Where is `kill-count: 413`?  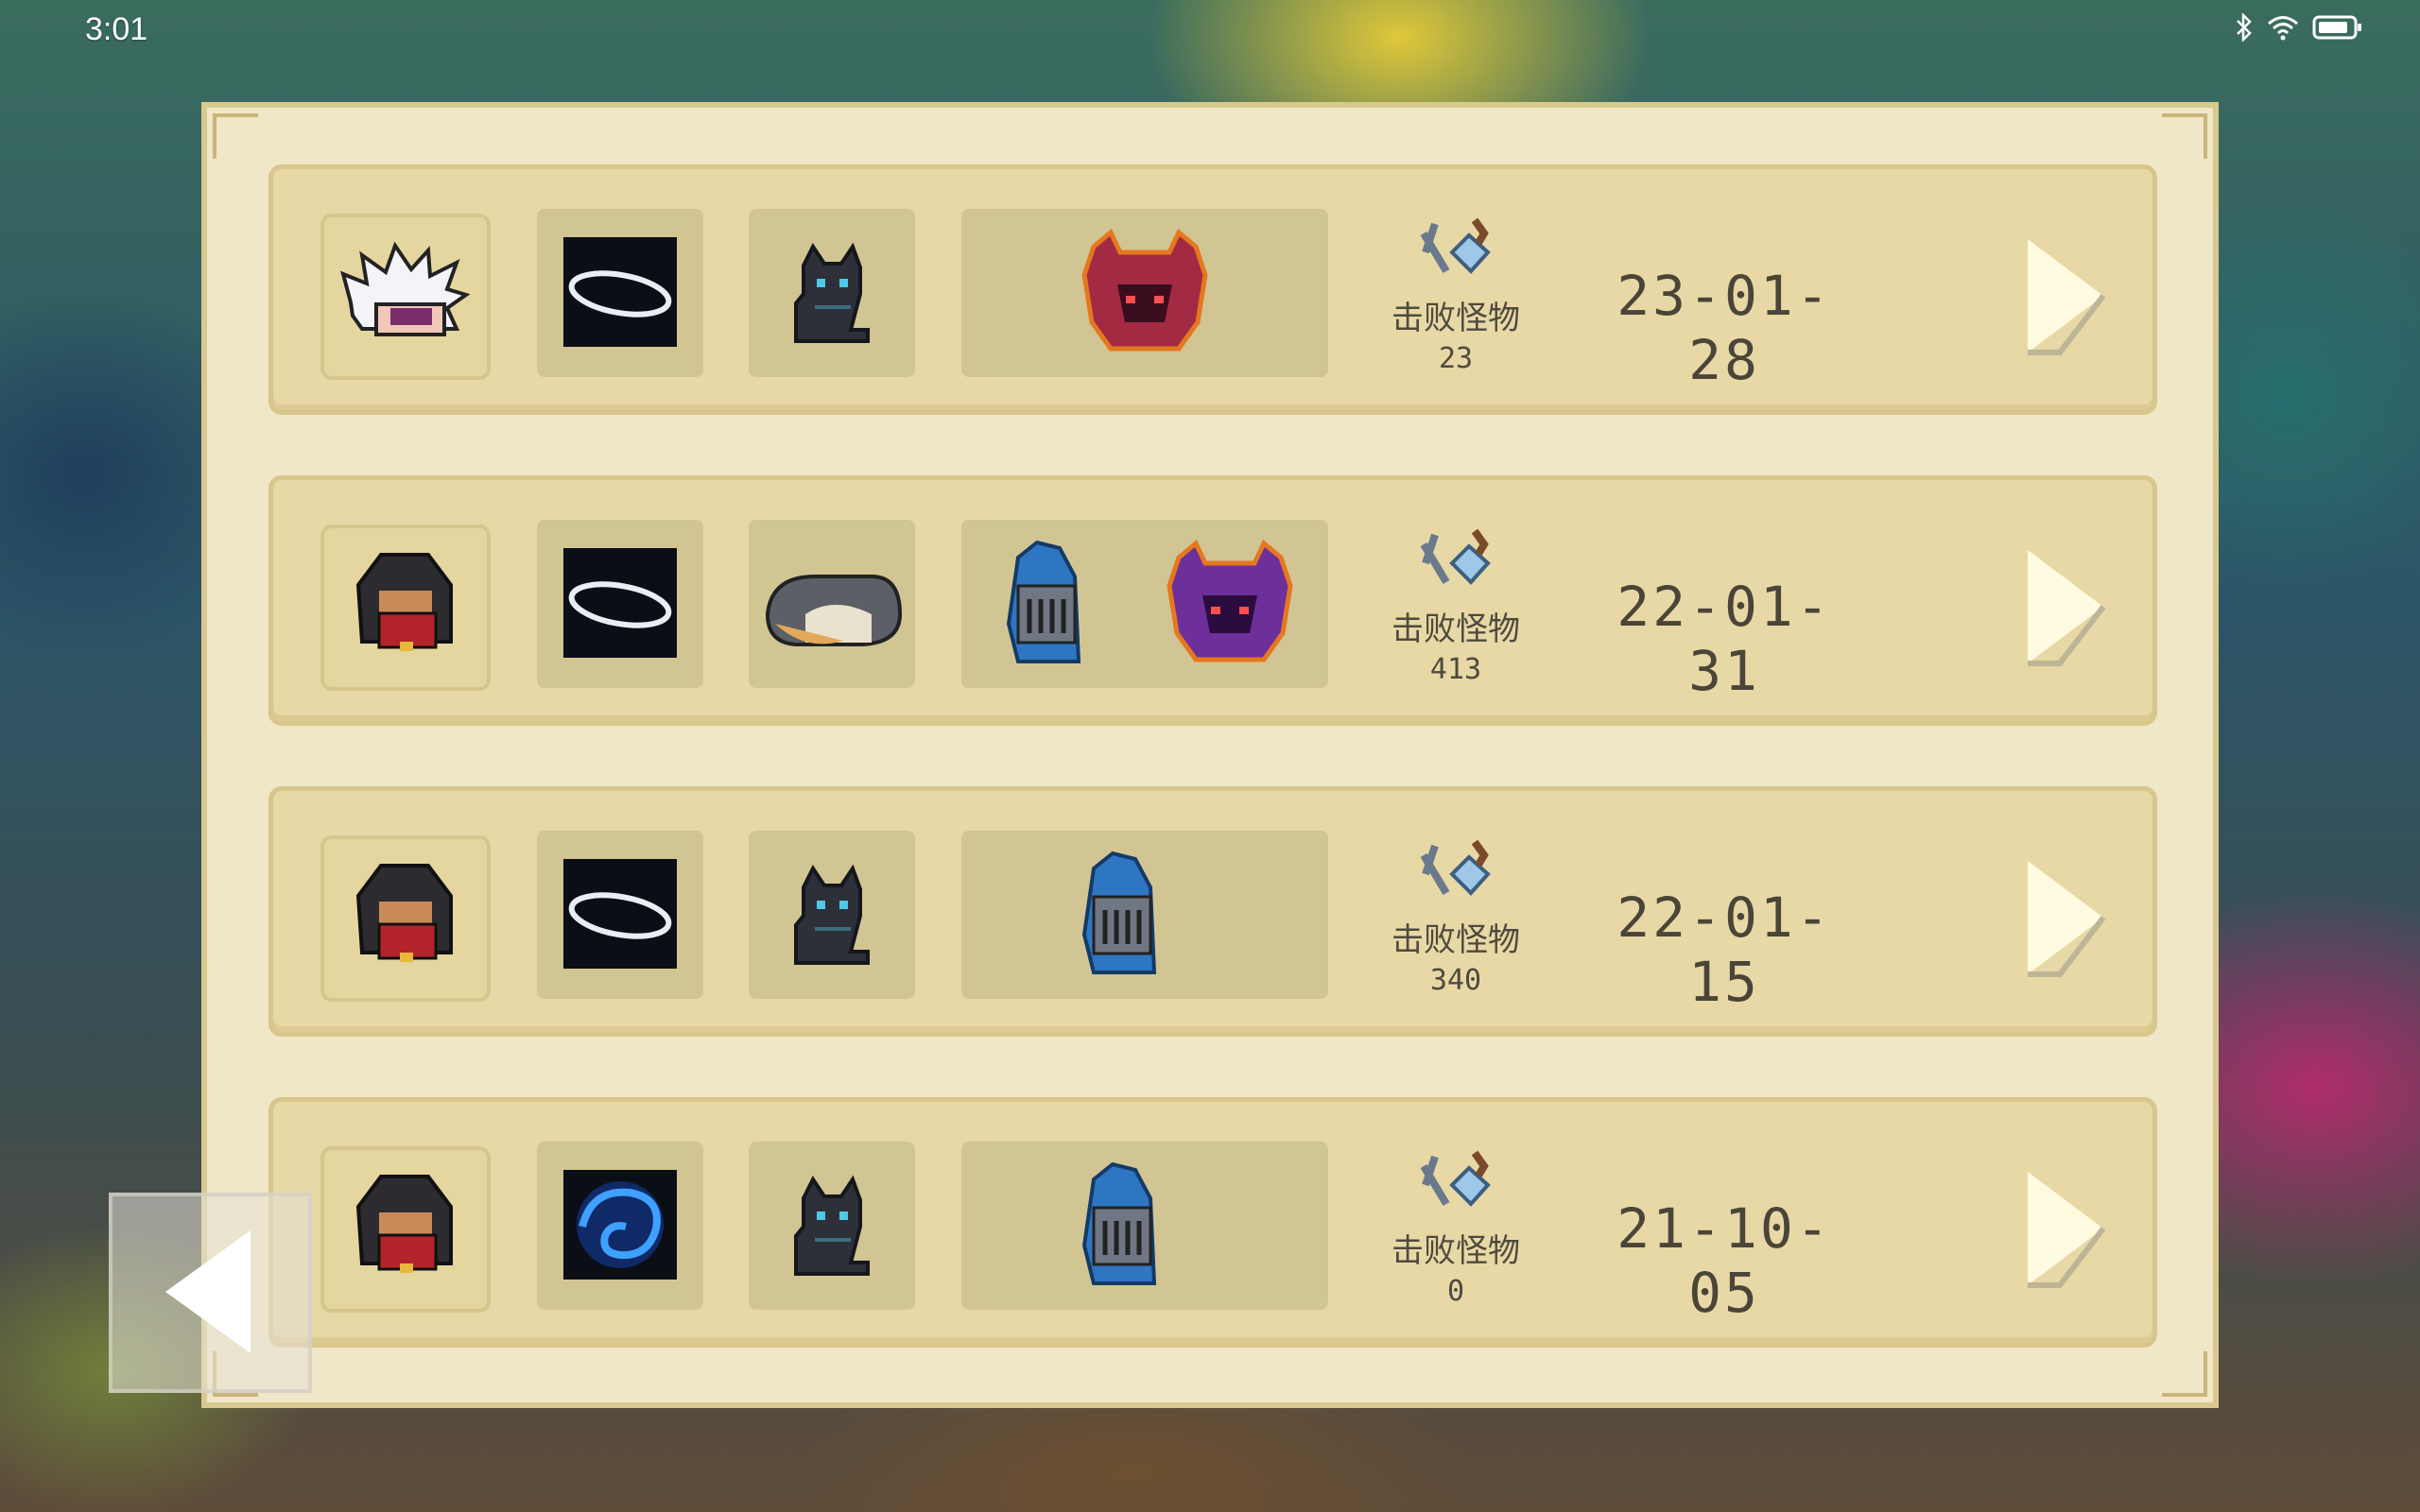
kill-count: 413 is located at coordinates (1455, 669).